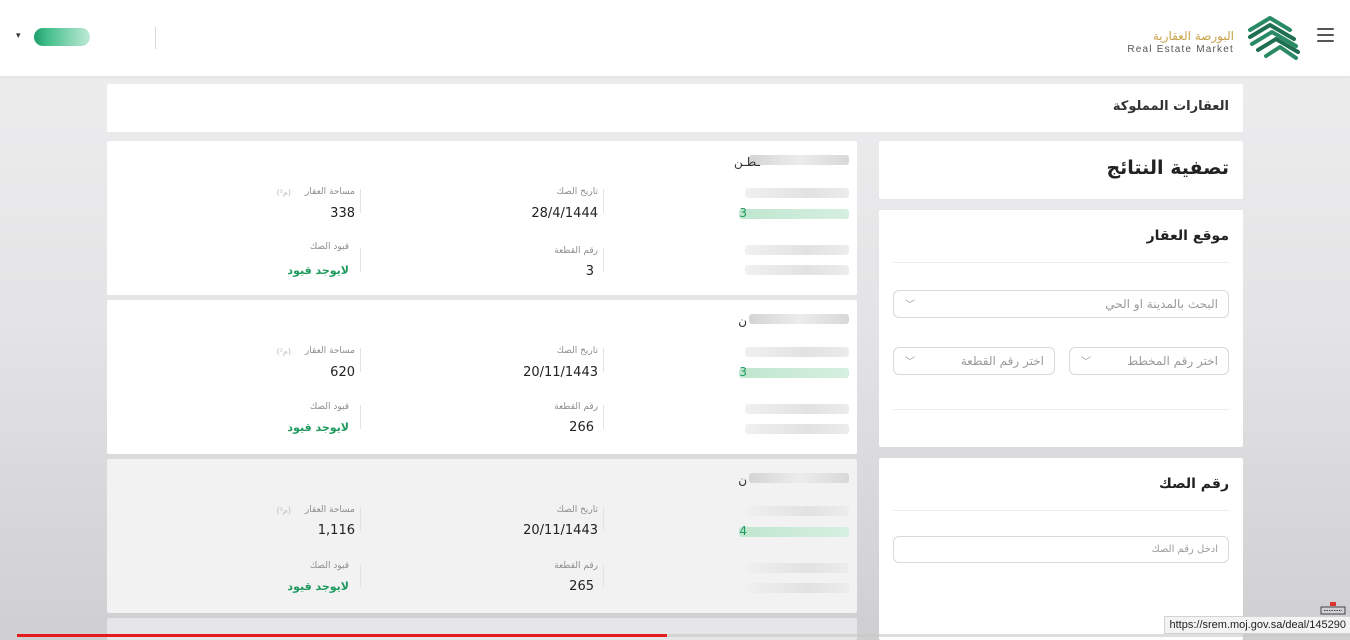 This screenshot has height=640, width=1350. I want to click on parcel-no-value: 3, so click(589, 271).